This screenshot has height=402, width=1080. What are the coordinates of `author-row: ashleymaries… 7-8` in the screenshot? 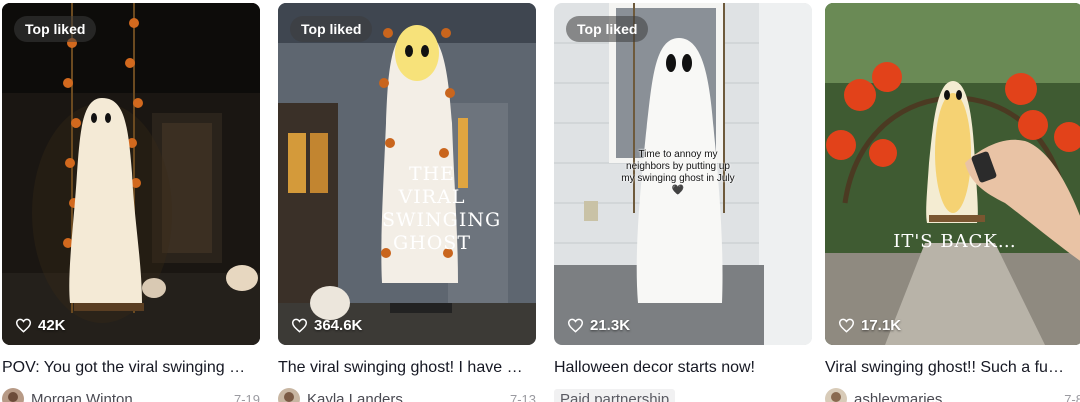 It's located at (952, 395).